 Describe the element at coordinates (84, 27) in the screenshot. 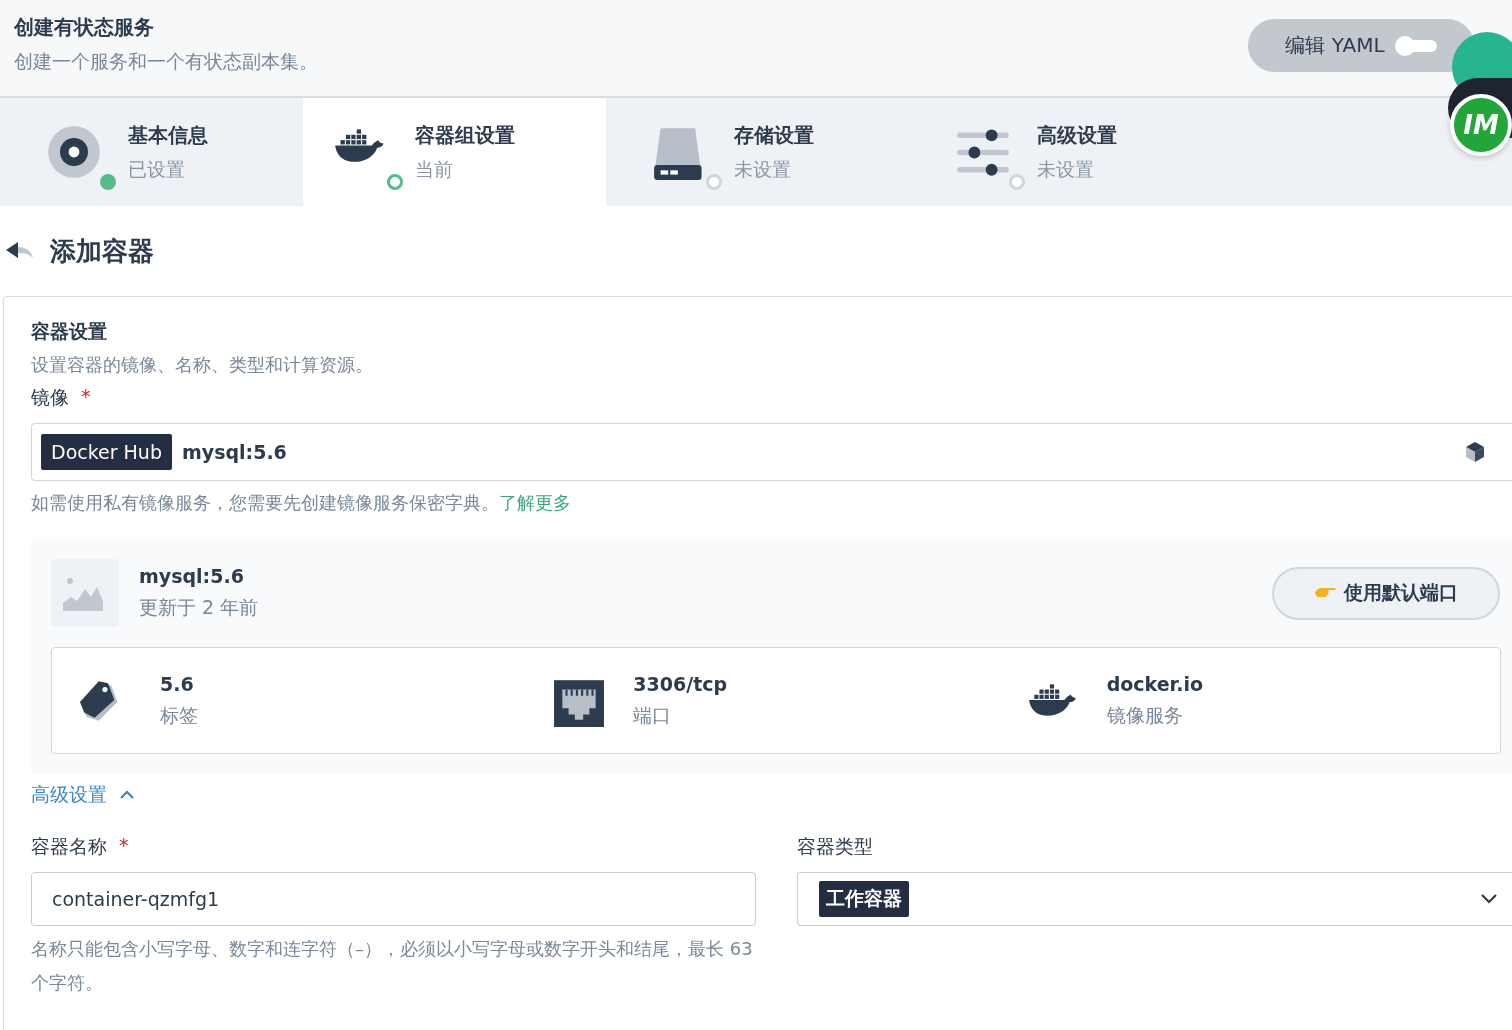

I see `page-title: 创建有状态服务` at that location.